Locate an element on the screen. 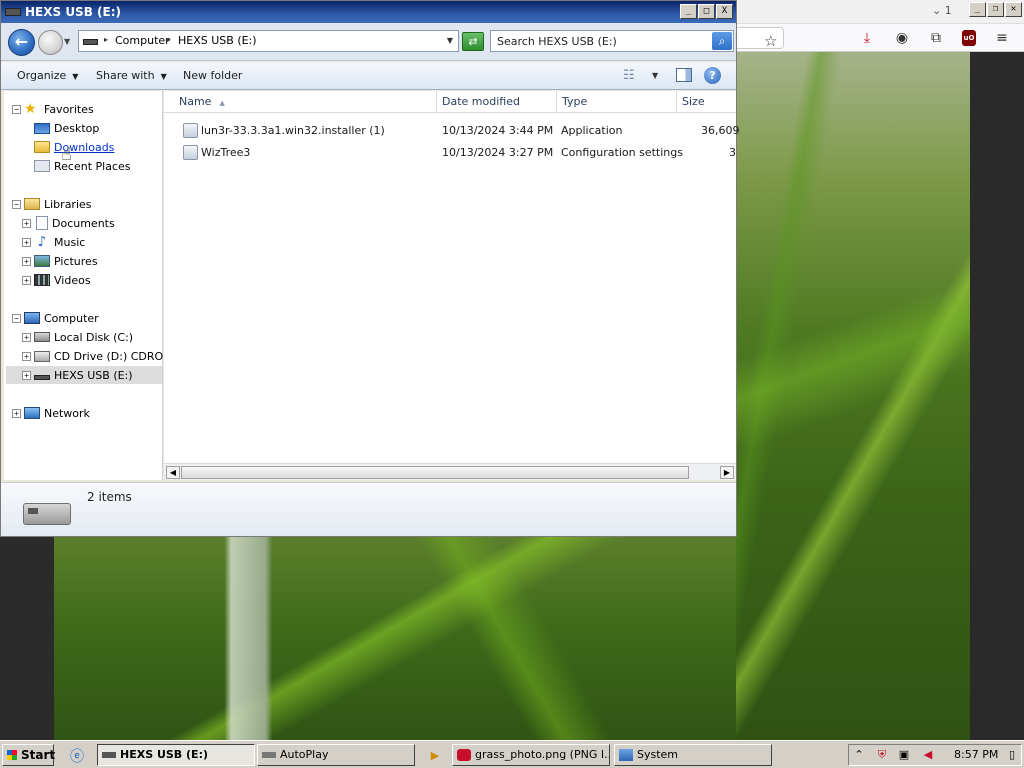  tree-music: ♪ Music is located at coordinates (60, 242).